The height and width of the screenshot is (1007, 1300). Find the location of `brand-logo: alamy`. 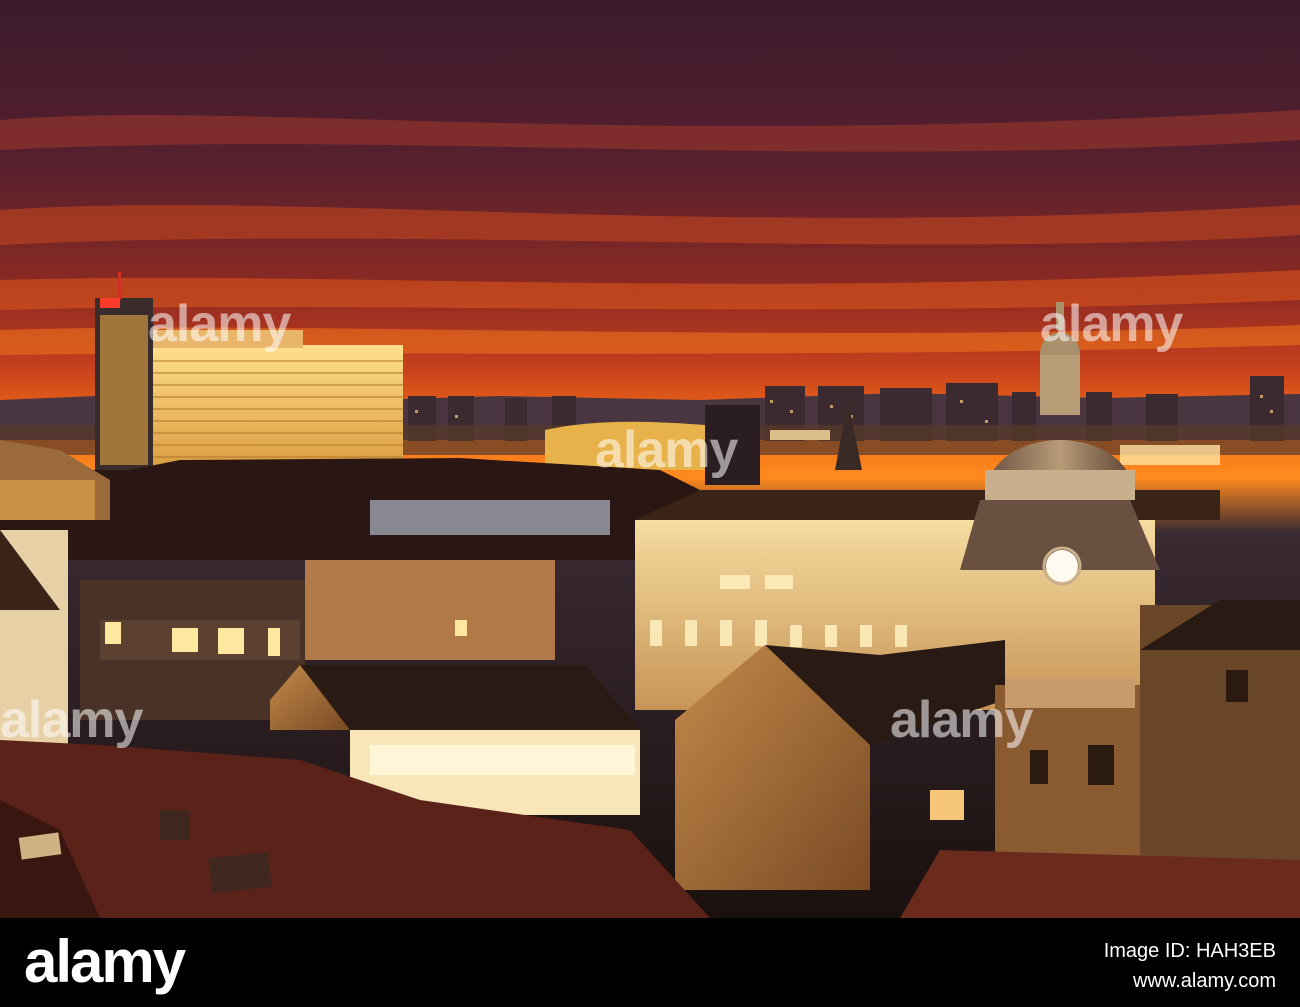

brand-logo: alamy is located at coordinates (105, 962).